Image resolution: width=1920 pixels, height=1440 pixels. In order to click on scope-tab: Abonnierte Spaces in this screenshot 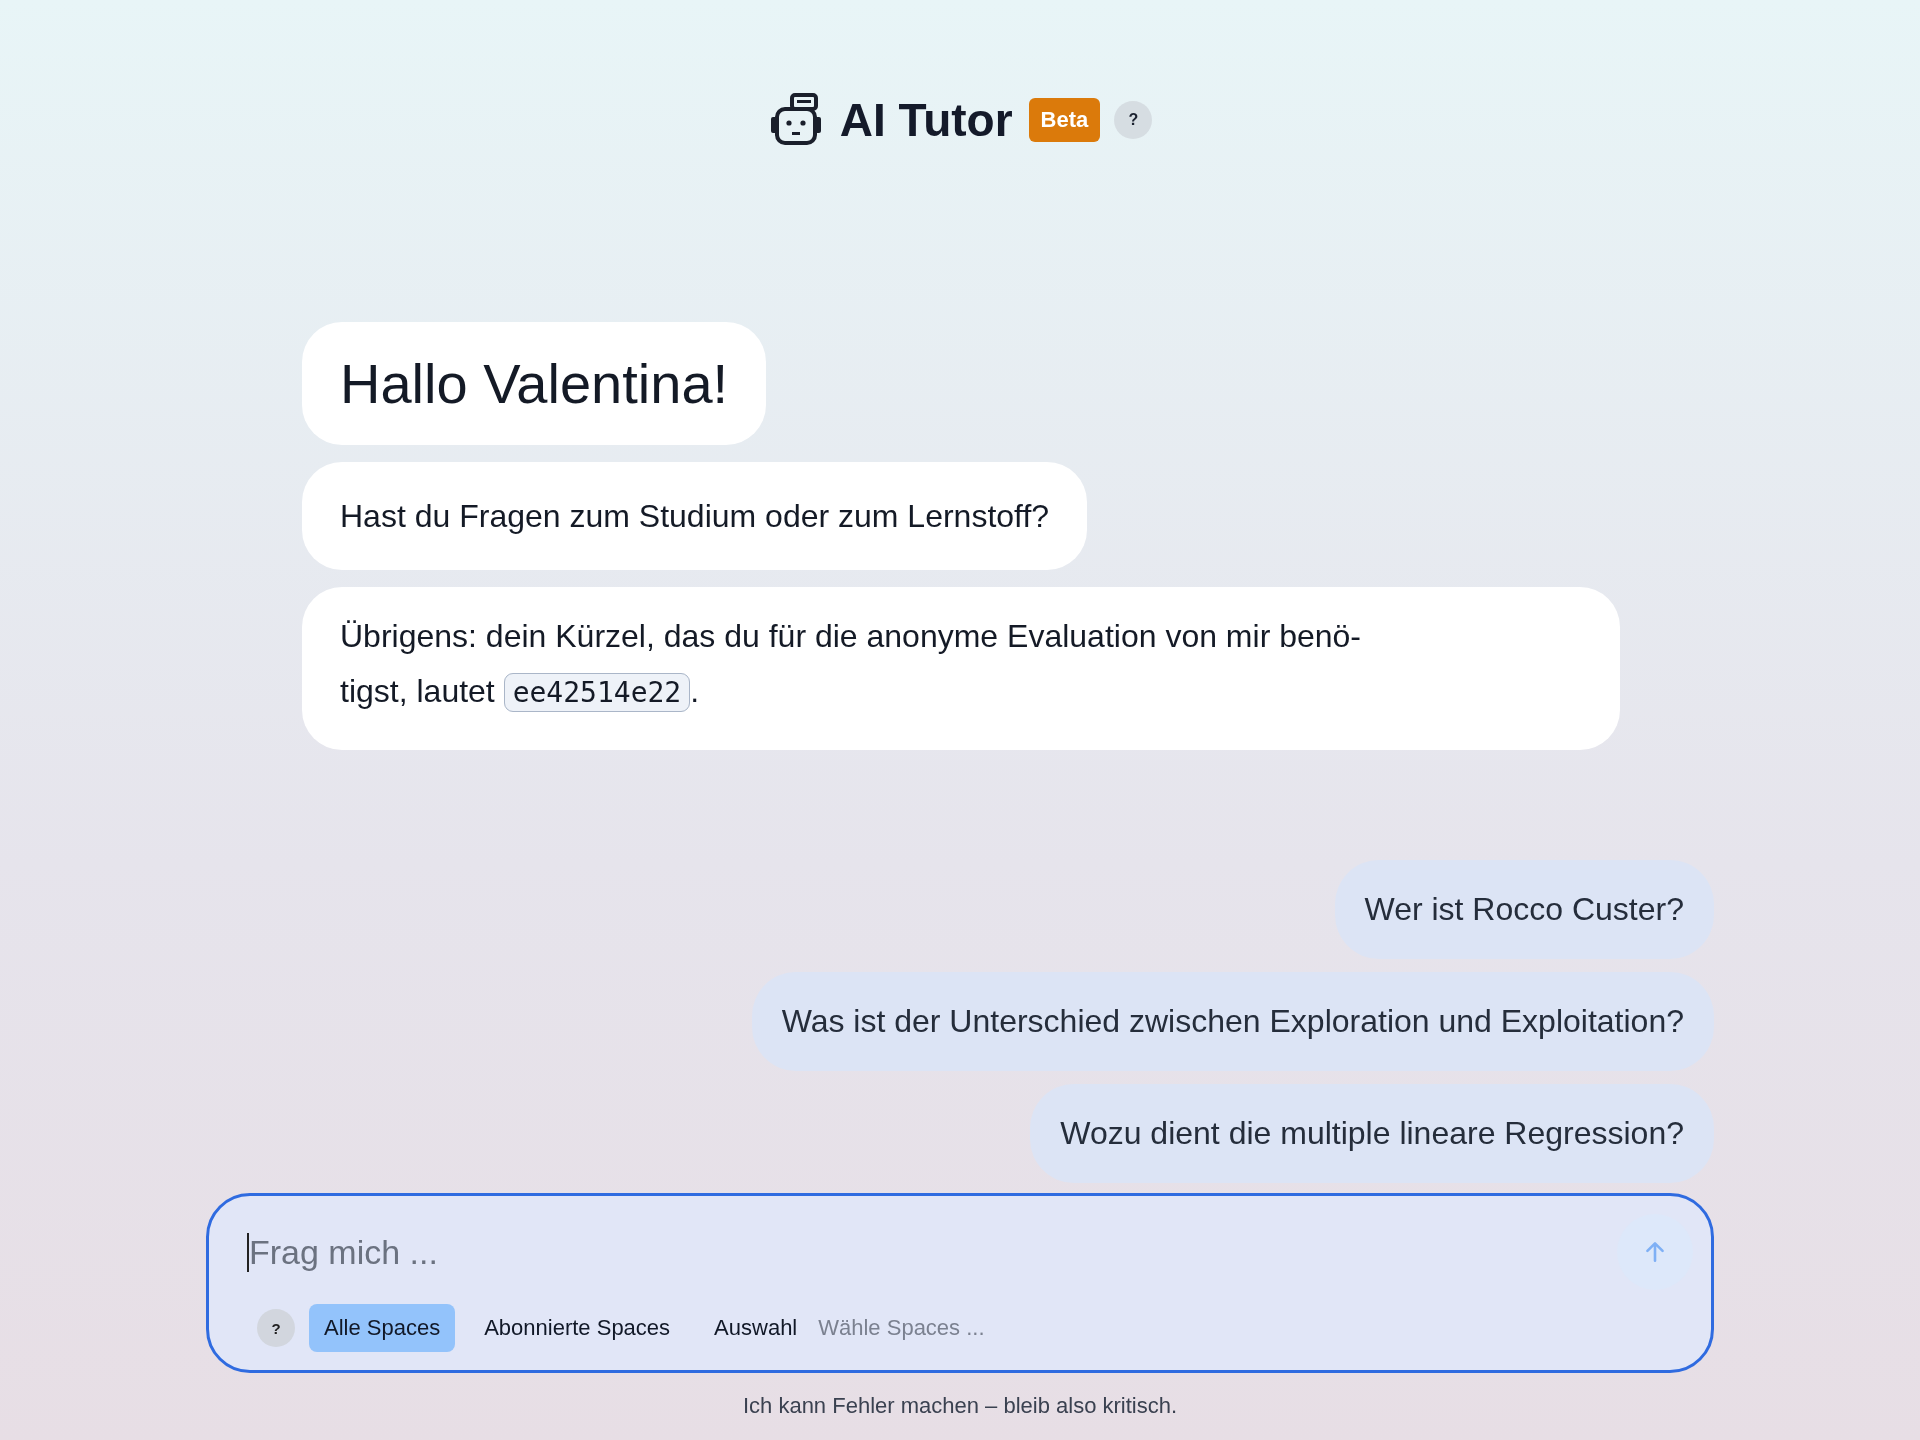, I will do `click(577, 1328)`.